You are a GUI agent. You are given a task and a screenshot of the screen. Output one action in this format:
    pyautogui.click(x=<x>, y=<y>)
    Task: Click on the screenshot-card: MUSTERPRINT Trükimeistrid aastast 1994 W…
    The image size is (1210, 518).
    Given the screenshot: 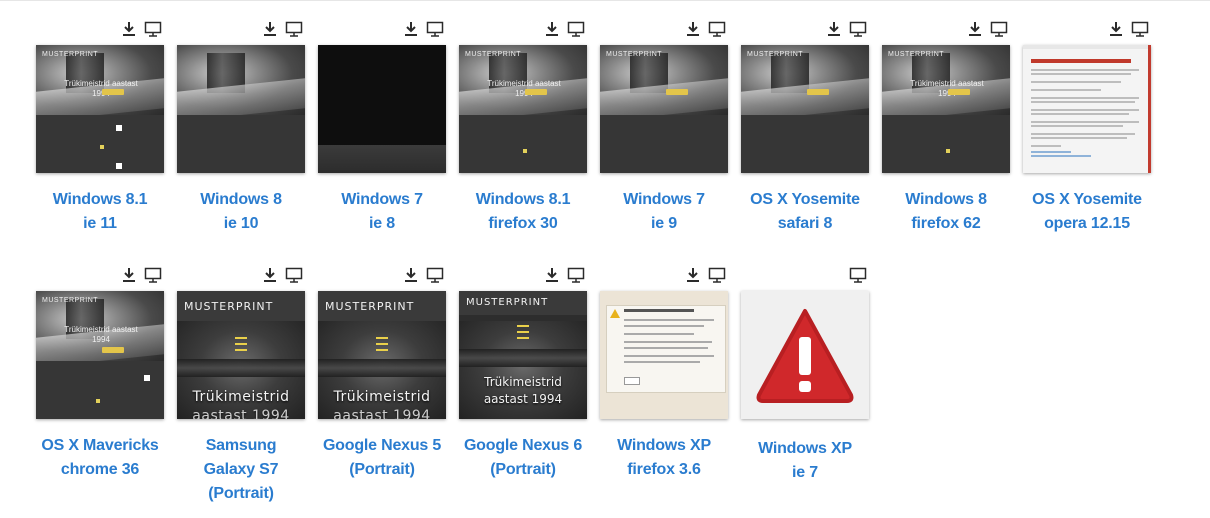 What is the action you would take?
    pyautogui.click(x=100, y=124)
    